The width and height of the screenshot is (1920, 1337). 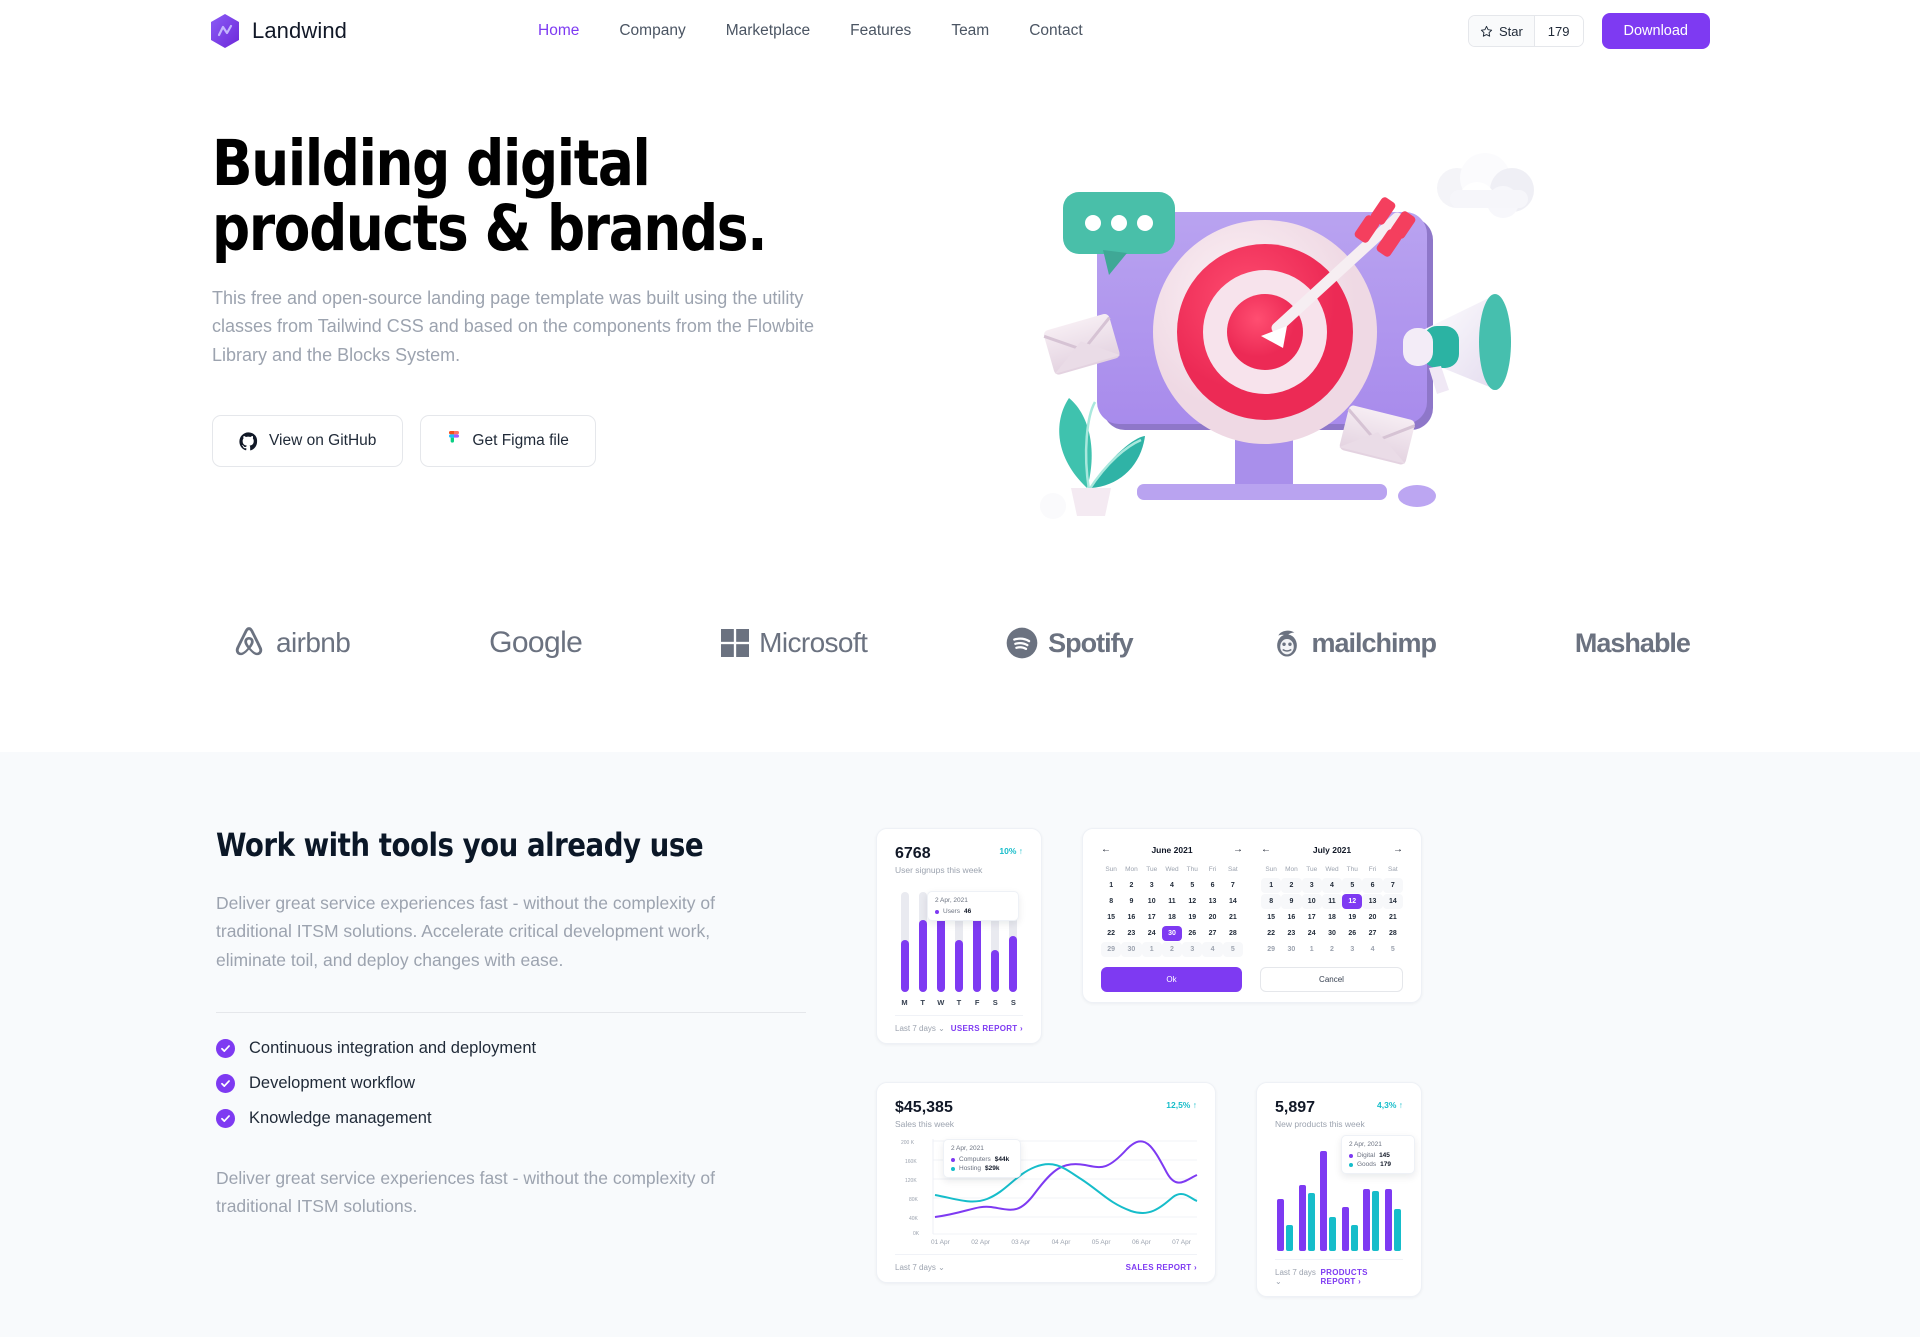 What do you see at coordinates (1558, 31) in the screenshot?
I see `star-count: 179` at bounding box center [1558, 31].